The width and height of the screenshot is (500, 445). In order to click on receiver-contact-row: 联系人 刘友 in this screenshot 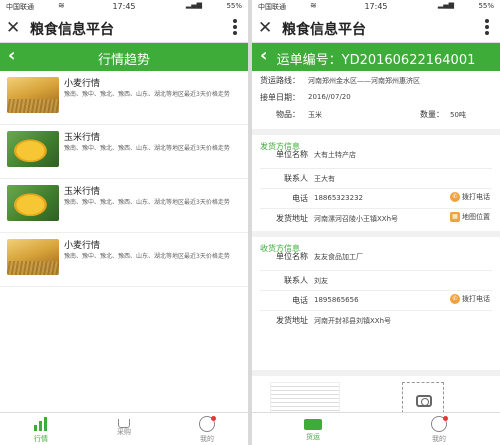, I will do `click(376, 280)`.